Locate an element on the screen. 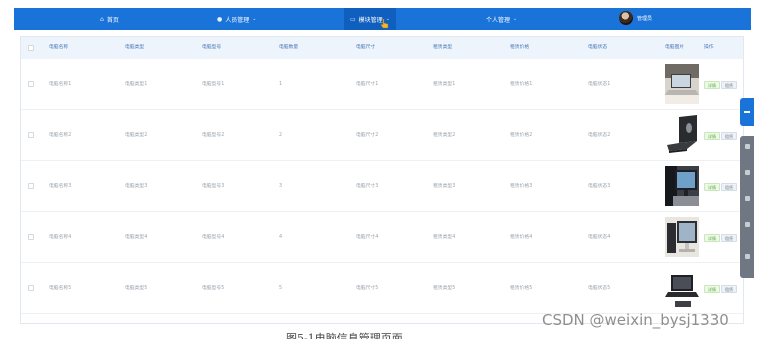 The image size is (774, 339). cell-status: 电脑状态5 is located at coordinates (599, 288).